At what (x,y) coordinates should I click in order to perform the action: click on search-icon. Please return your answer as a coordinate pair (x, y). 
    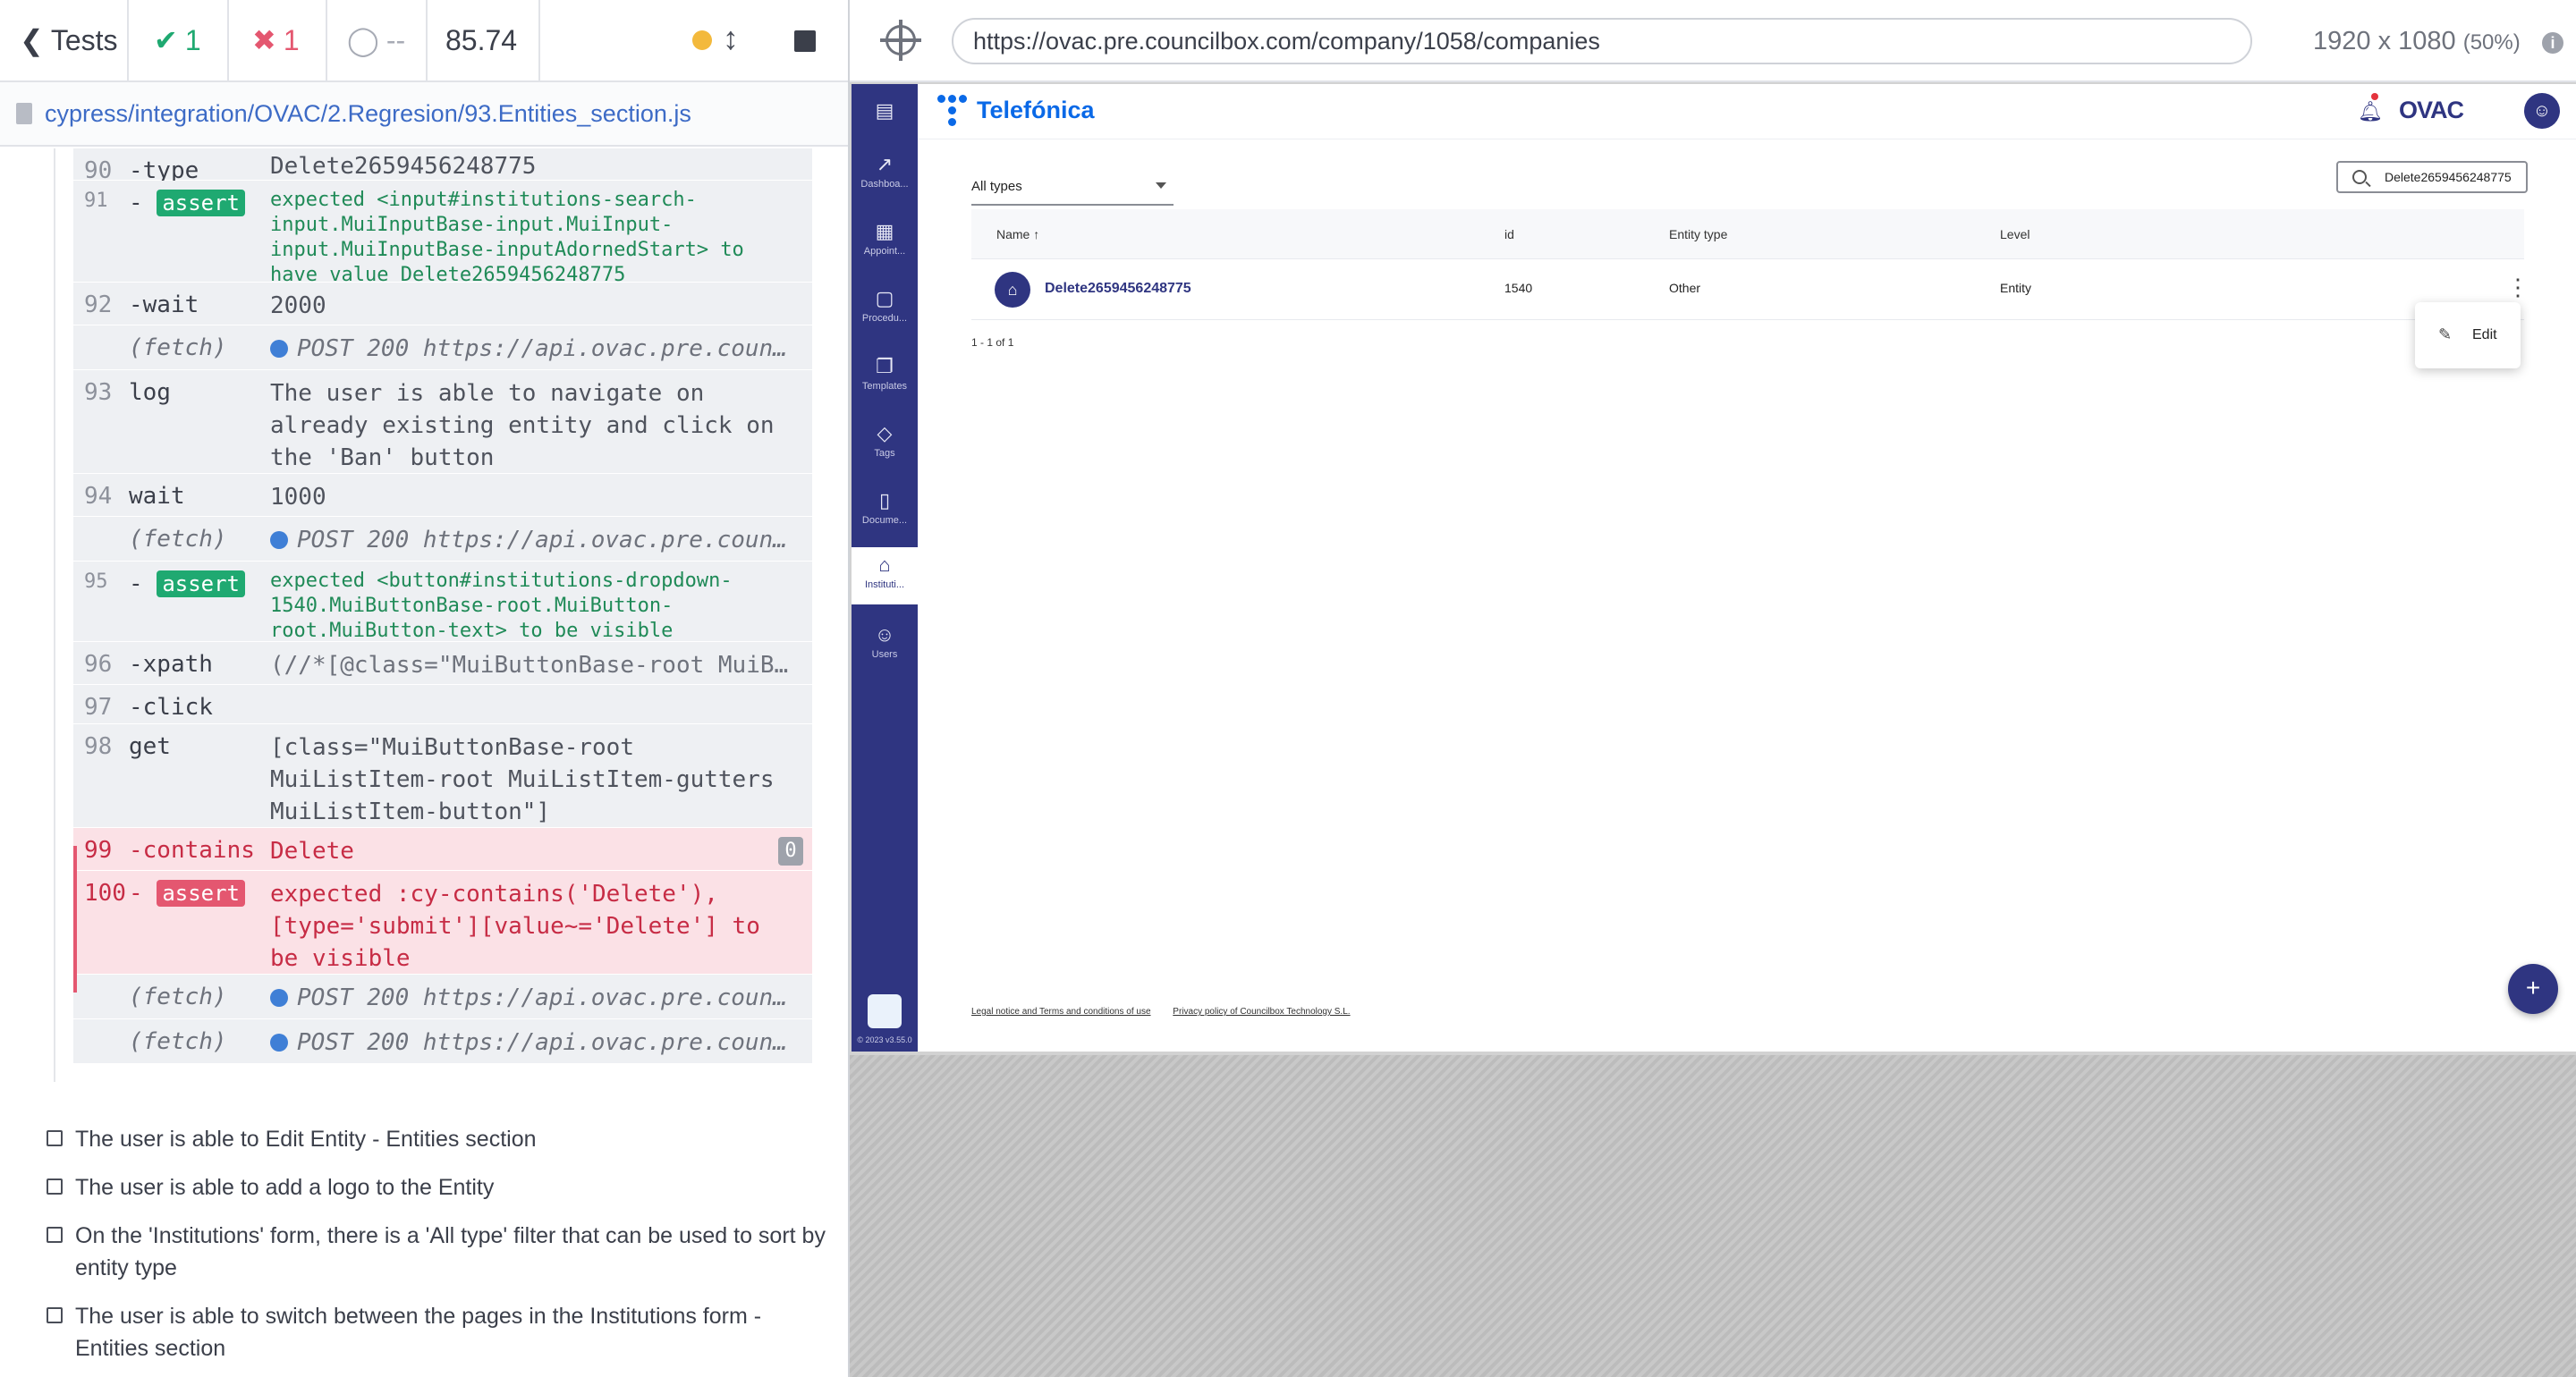
    Looking at the image, I should click on (2359, 177).